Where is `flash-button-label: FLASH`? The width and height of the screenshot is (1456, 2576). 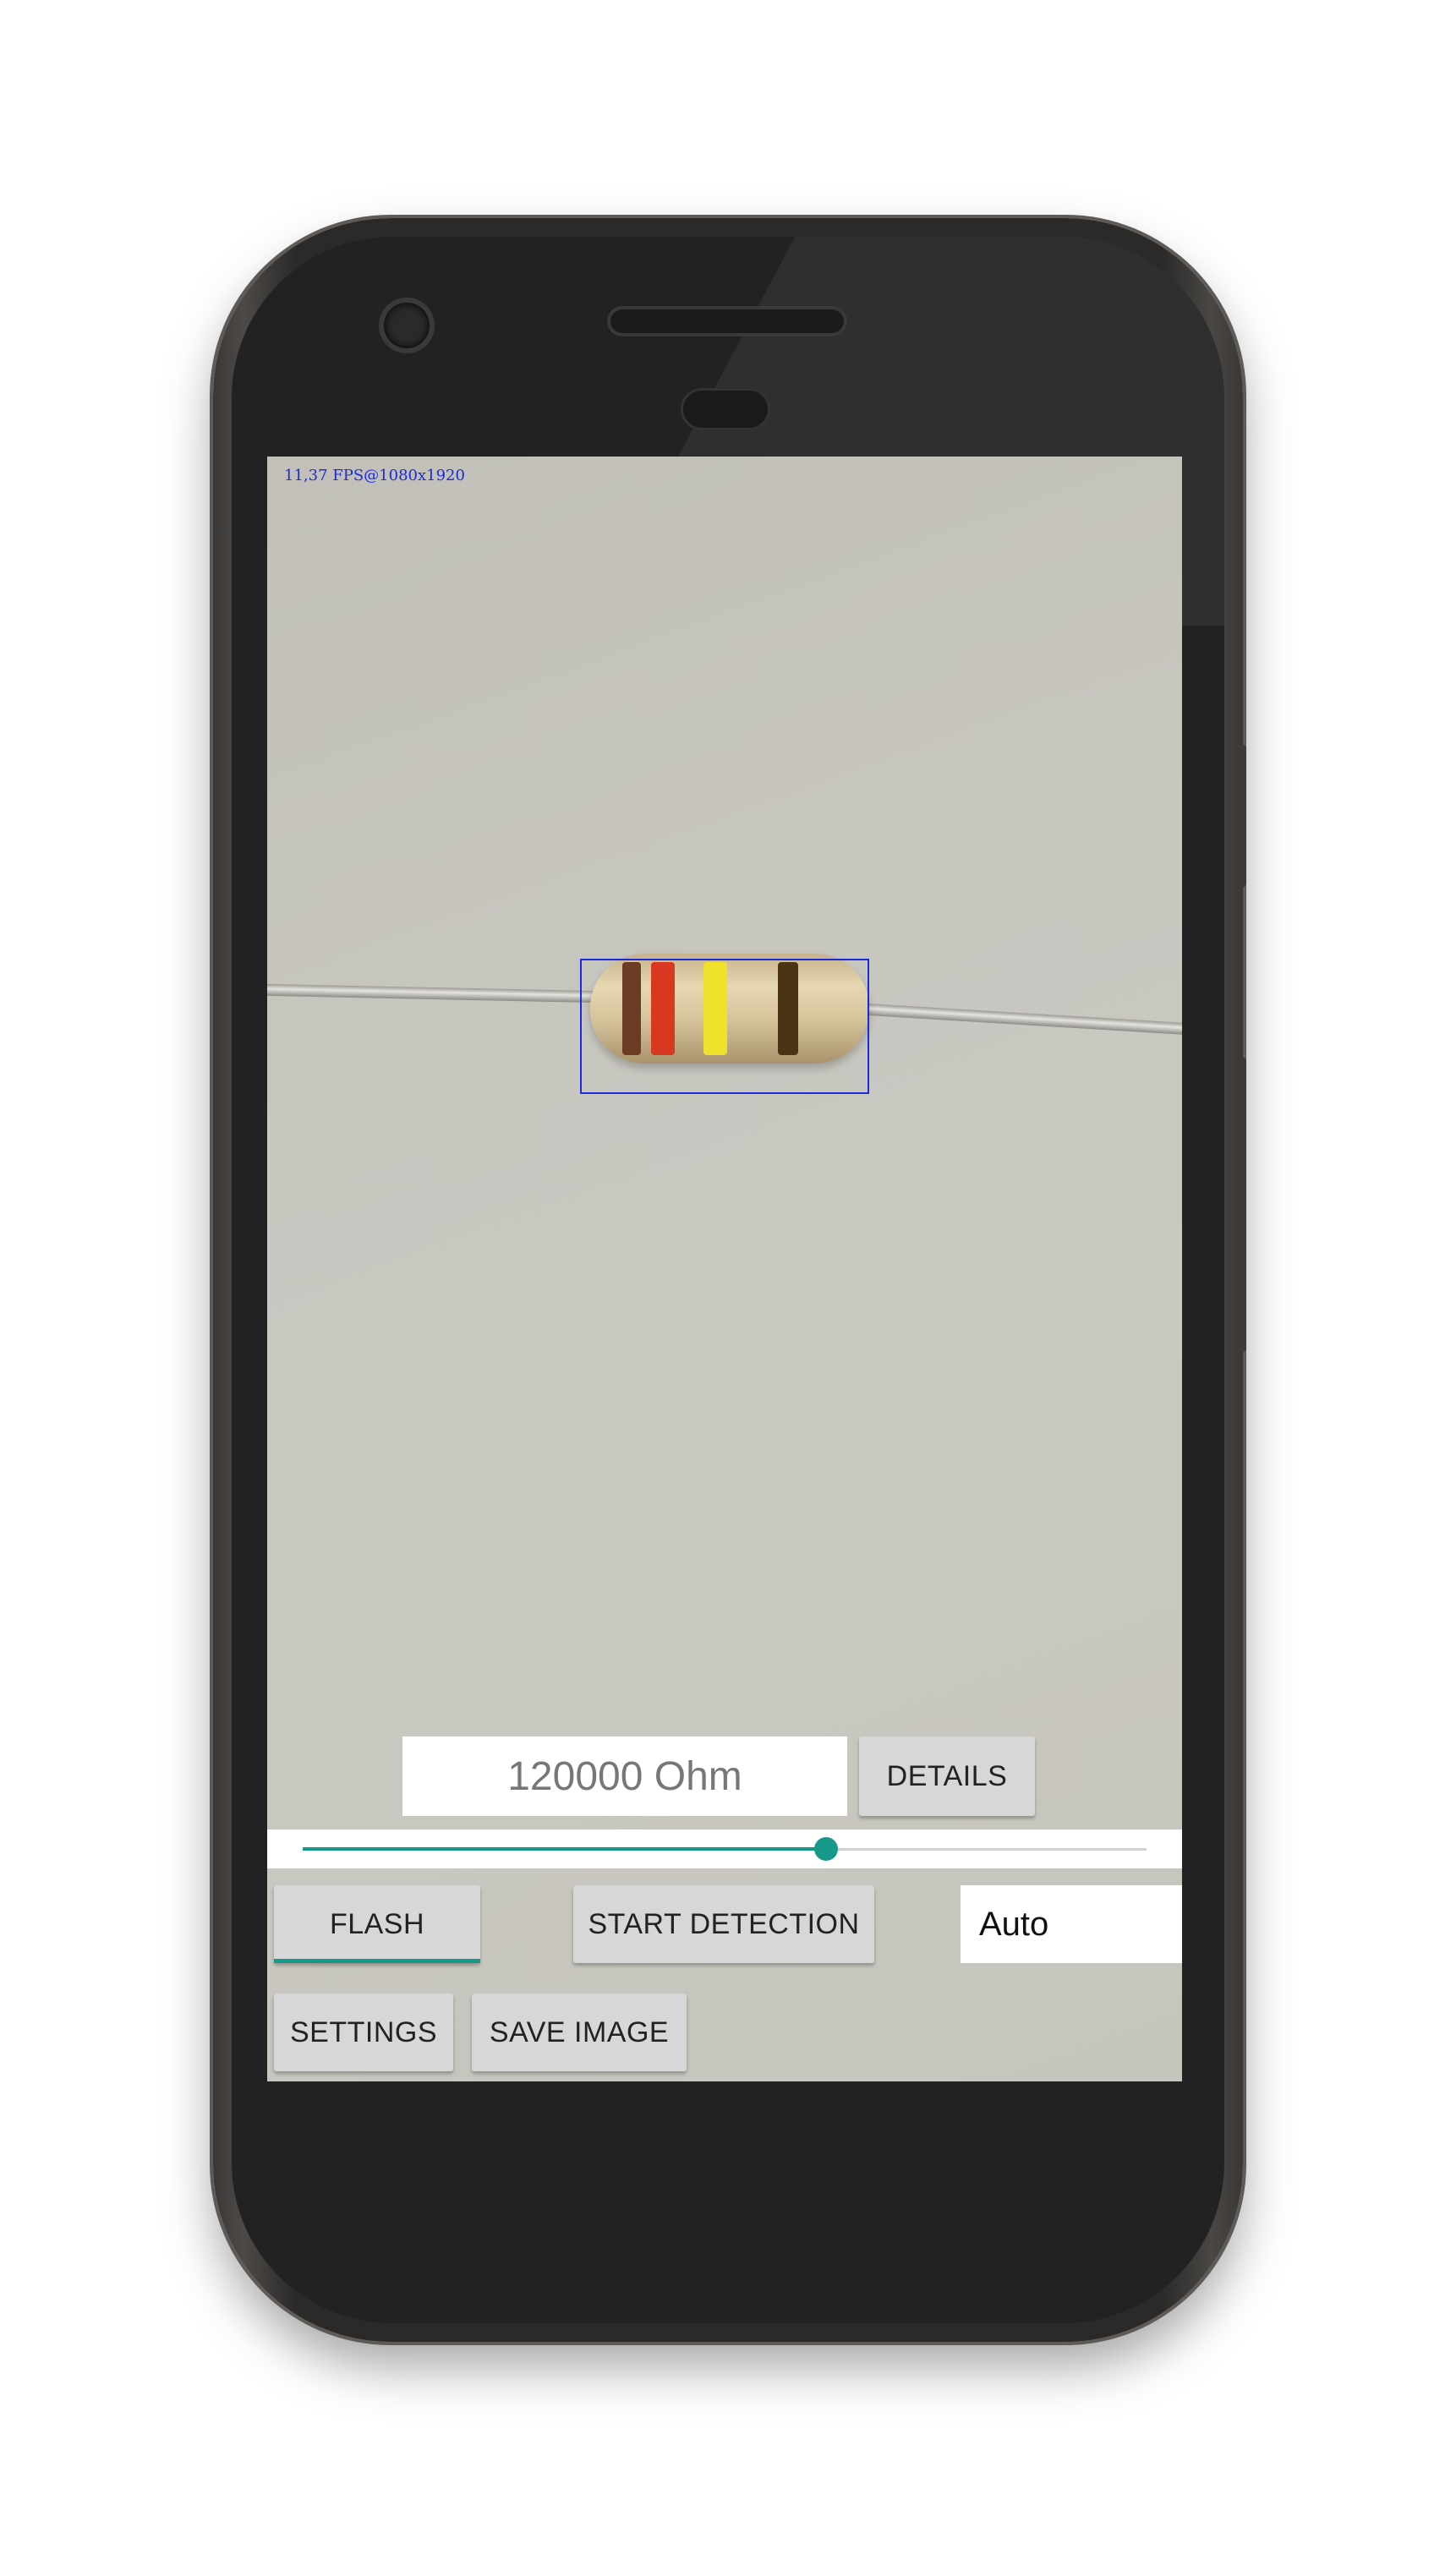
flash-button-label: FLASH is located at coordinates (377, 1923).